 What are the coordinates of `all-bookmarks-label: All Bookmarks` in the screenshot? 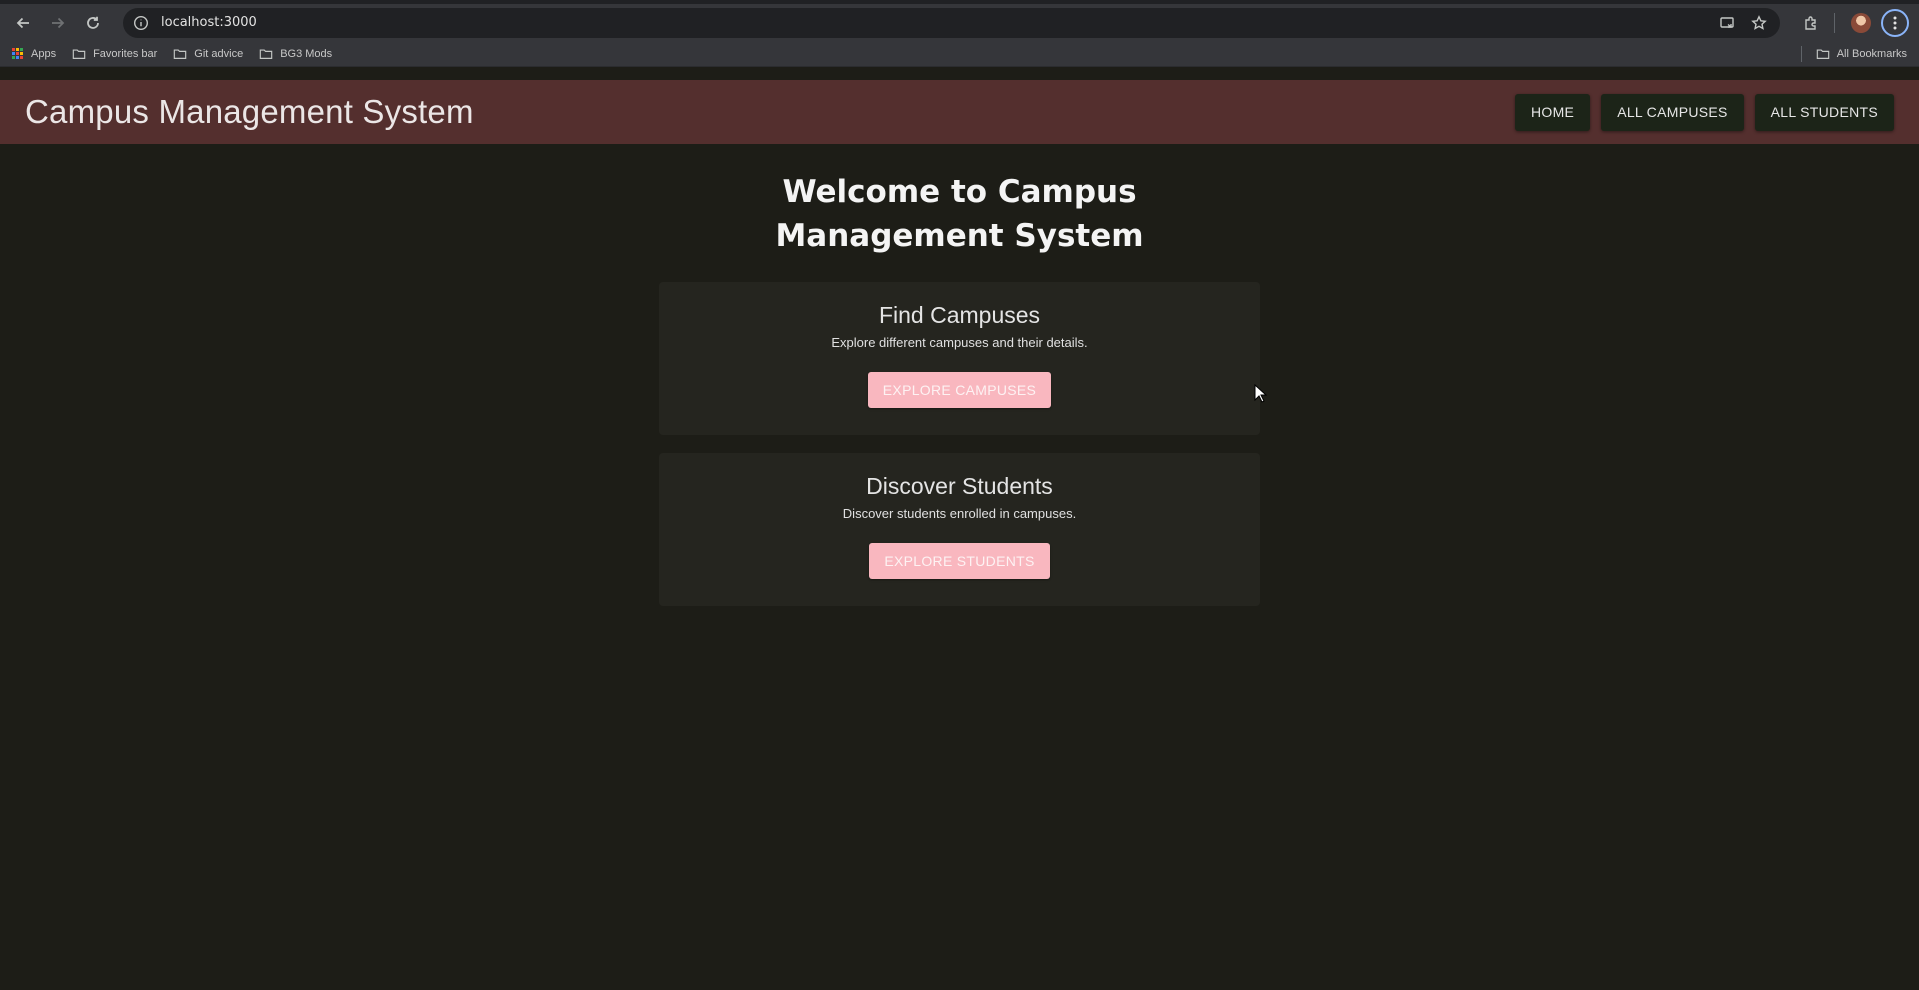 It's located at (1871, 53).